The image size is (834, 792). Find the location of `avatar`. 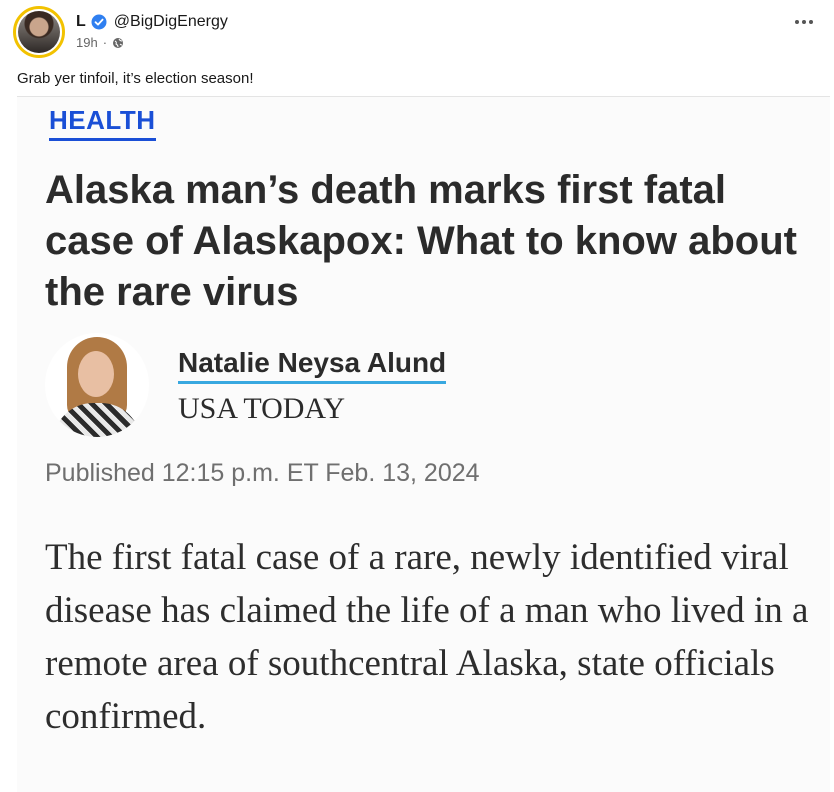

avatar is located at coordinates (39, 32).